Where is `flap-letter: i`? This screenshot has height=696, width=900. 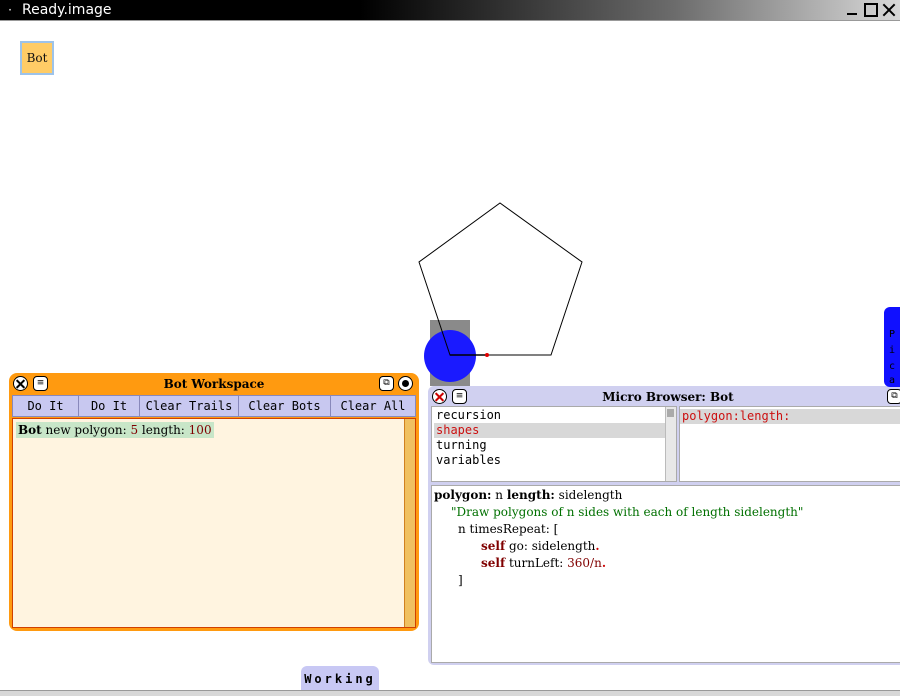 flap-letter: i is located at coordinates (892, 350).